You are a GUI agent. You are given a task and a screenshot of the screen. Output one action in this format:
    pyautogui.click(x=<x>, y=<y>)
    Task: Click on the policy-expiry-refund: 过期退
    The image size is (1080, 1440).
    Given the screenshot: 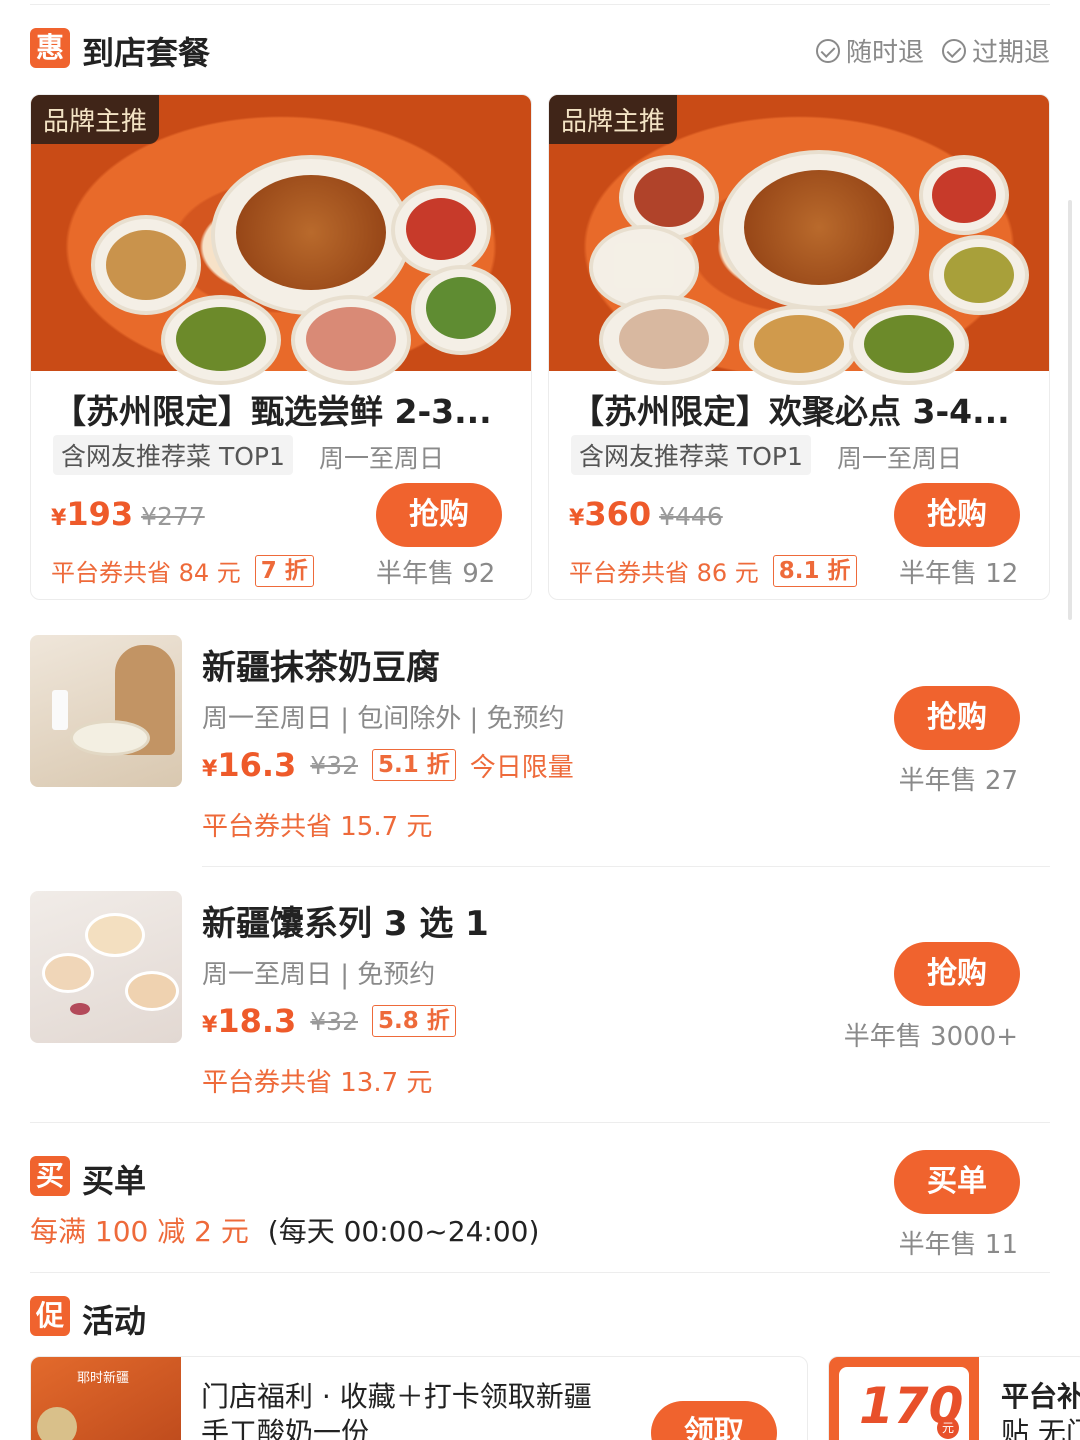 What is the action you would take?
    pyautogui.click(x=995, y=50)
    